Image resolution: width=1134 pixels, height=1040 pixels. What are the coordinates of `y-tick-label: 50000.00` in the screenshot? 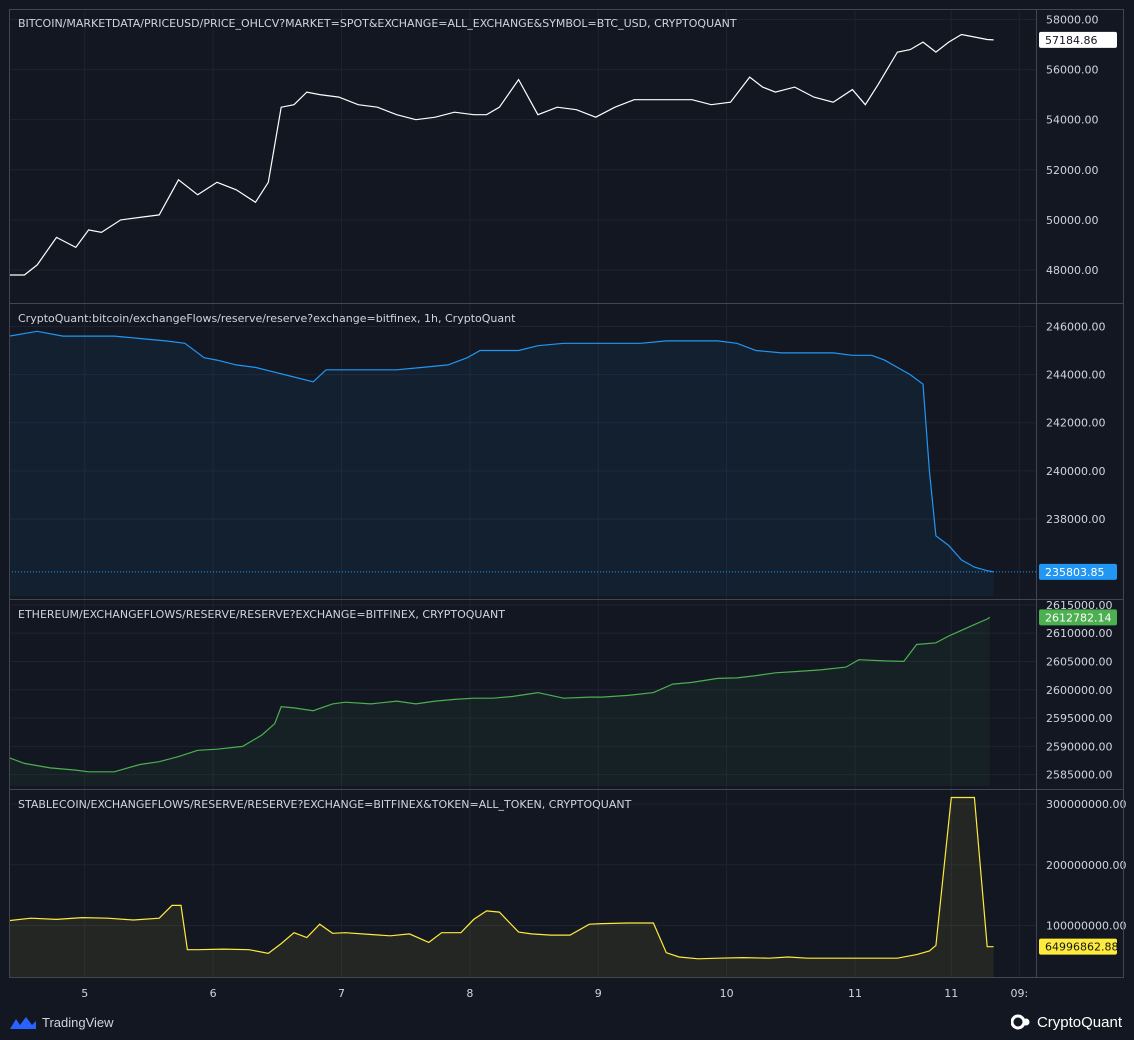 It's located at (1072, 220).